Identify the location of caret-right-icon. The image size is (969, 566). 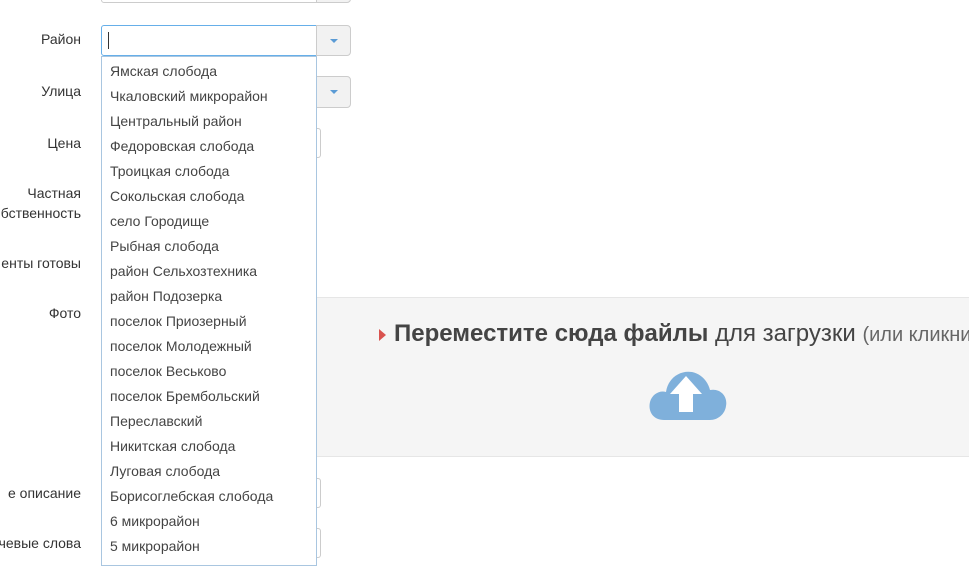
(382, 335).